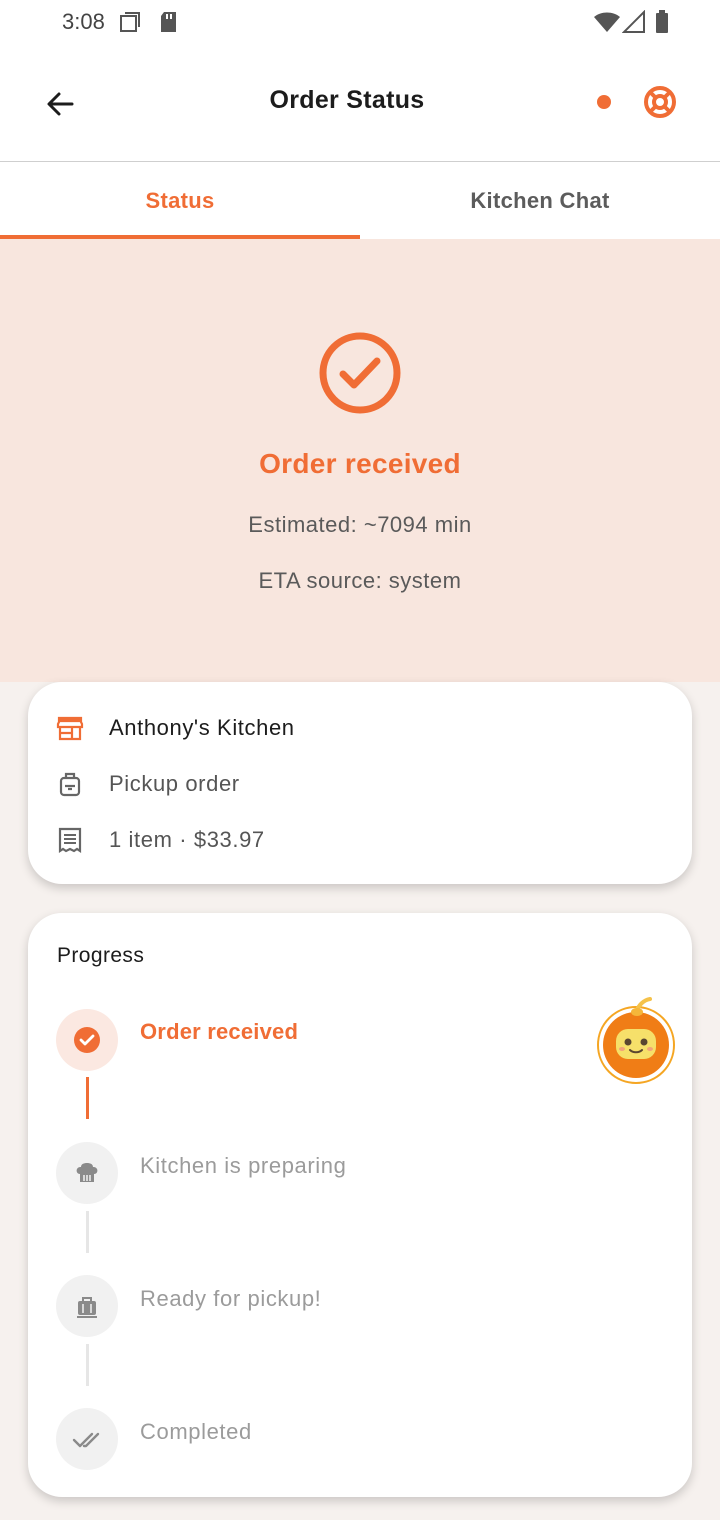 The image size is (720, 1520). I want to click on screenshot-icon, so click(130, 24).